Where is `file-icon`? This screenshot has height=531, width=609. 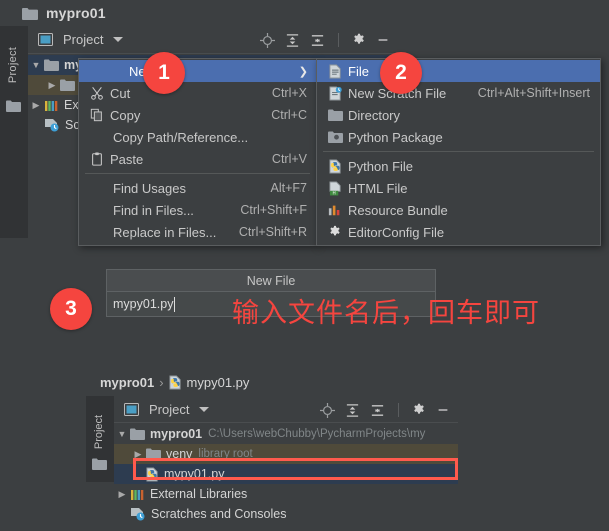 file-icon is located at coordinates (335, 71).